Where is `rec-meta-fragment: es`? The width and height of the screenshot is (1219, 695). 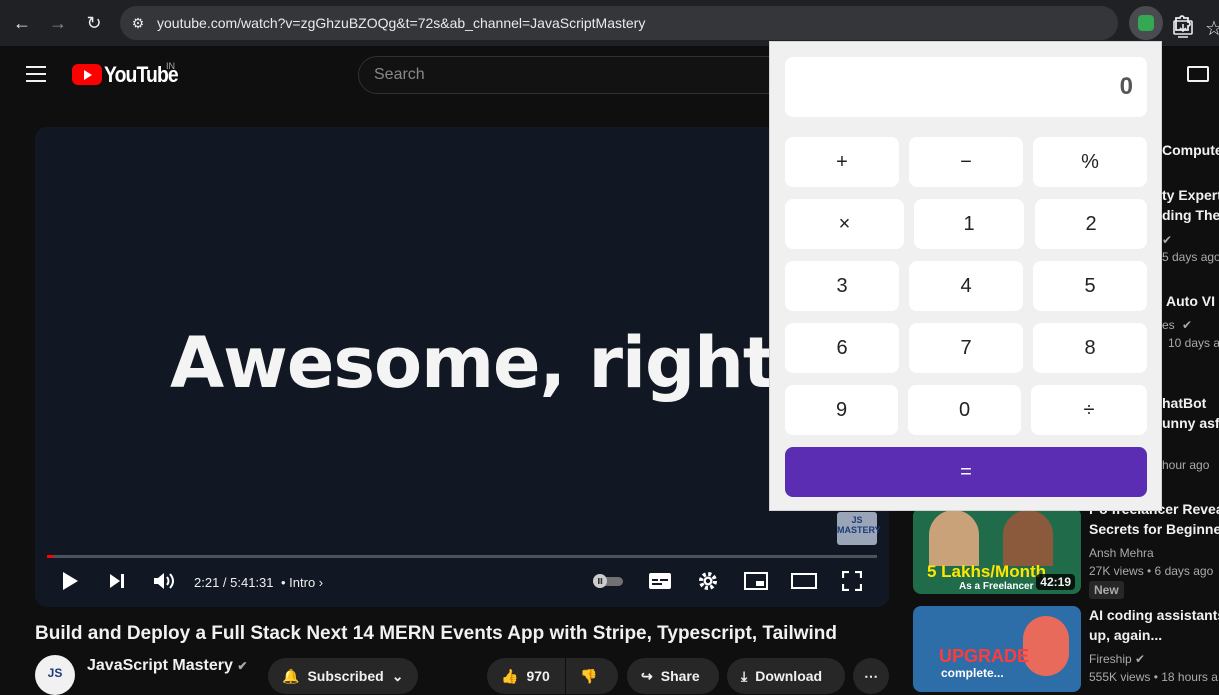 rec-meta-fragment: es is located at coordinates (1168, 325).